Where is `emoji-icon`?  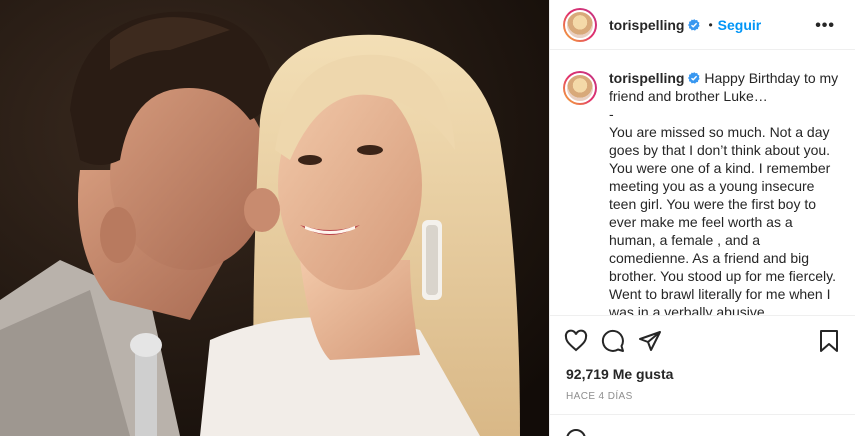 emoji-icon is located at coordinates (576, 432).